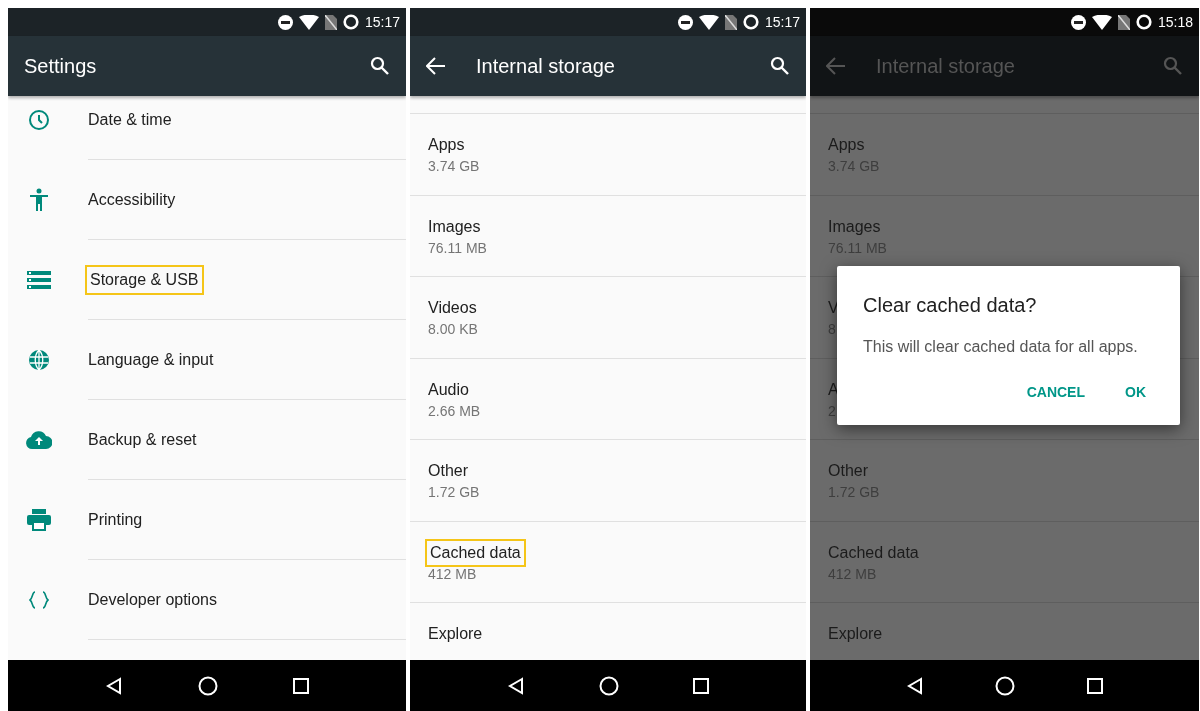 Image resolution: width=1200 pixels, height=711 pixels. What do you see at coordinates (452, 574) in the screenshot?
I see `storage-size: 412 MB` at bounding box center [452, 574].